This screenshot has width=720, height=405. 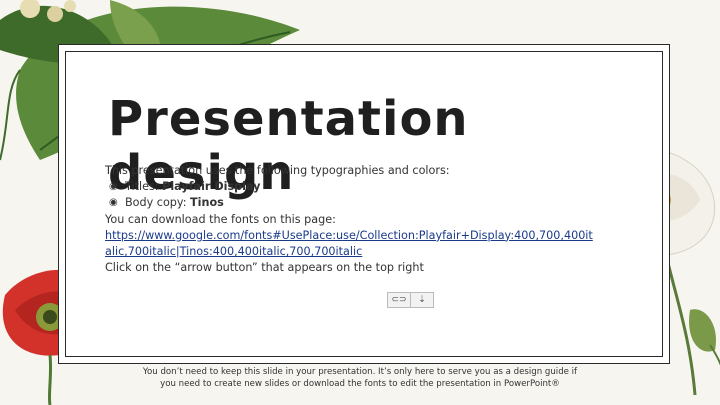 What do you see at coordinates (352, 203) in the screenshot?
I see `list-item-body-copy: Body copy: Tinos` at bounding box center [352, 203].